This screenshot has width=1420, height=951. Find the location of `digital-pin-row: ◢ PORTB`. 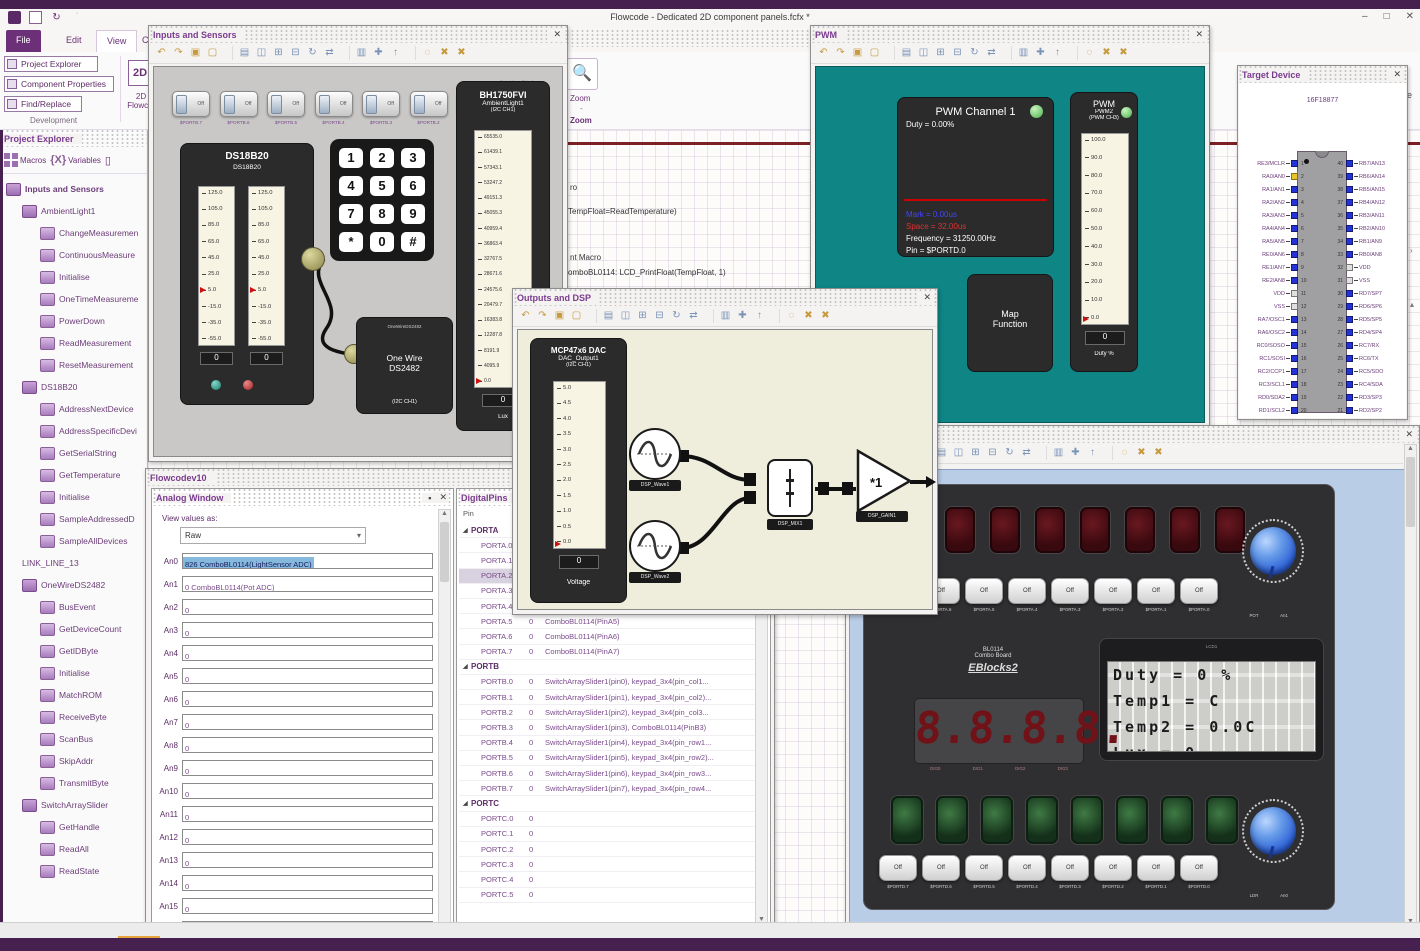

digital-pin-row: ◢ PORTB is located at coordinates (607, 667).